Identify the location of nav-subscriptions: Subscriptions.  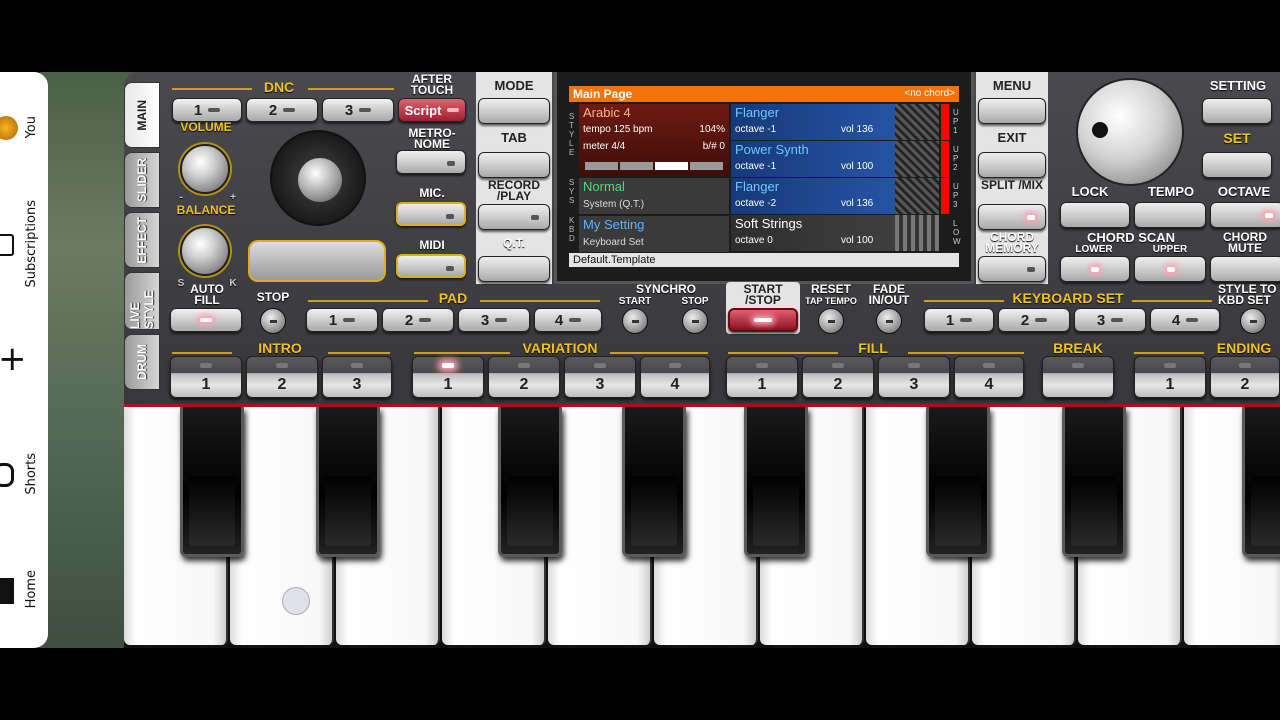
(24, 247).